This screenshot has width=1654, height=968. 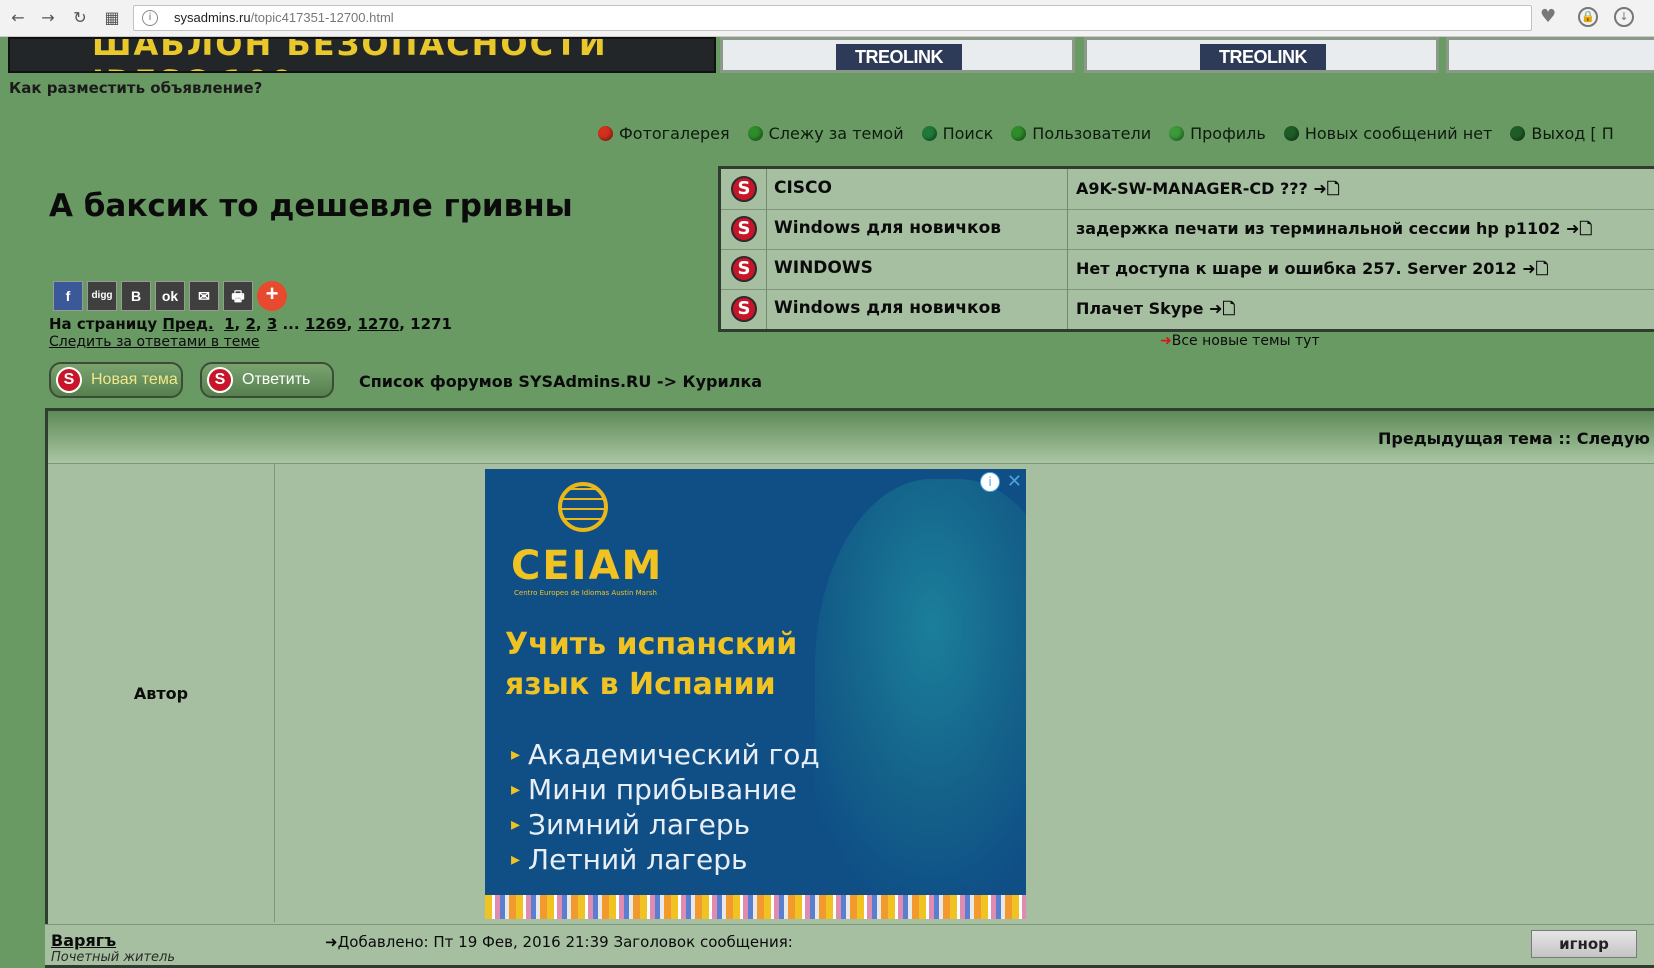 I want to click on search-icon, so click(x=929, y=133).